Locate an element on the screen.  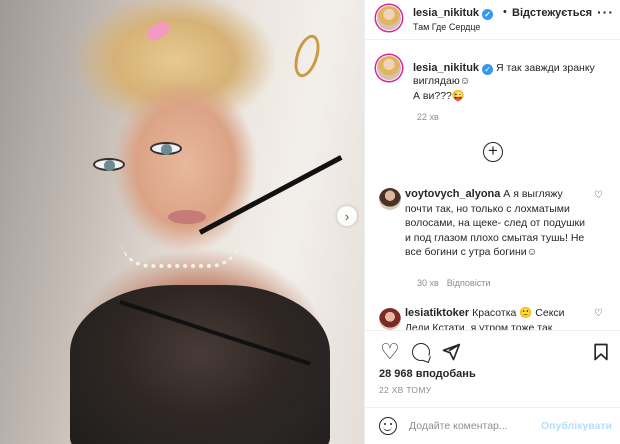
photo-detail-bracelet is located at coordinates (307, 56).